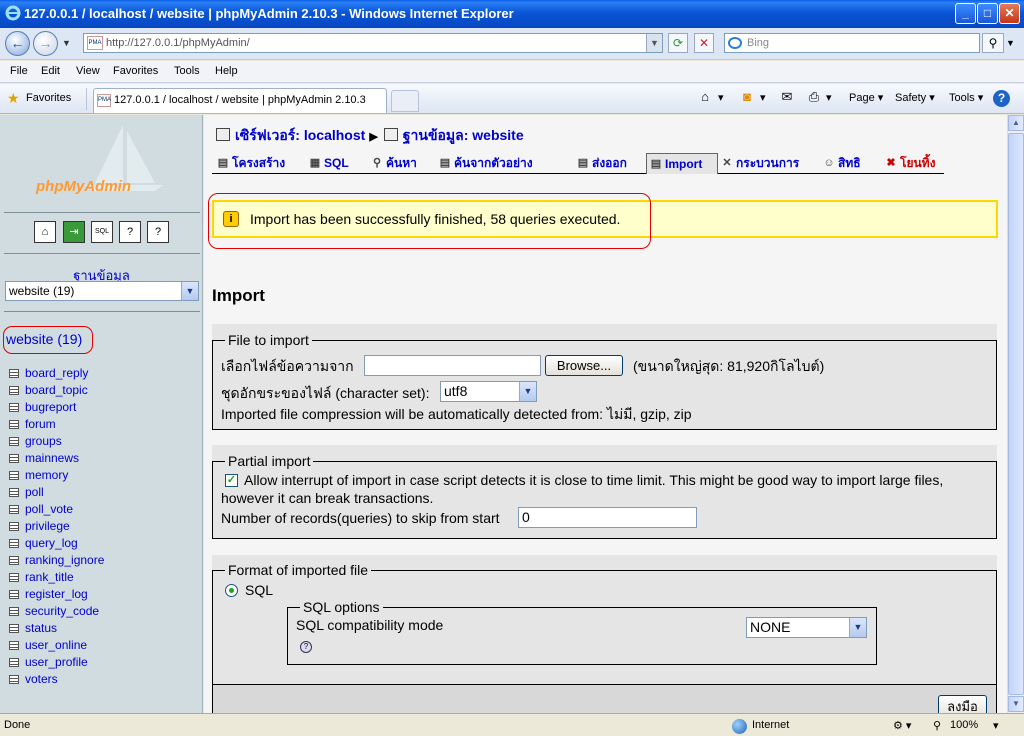 Image resolution: width=1024 pixels, height=736 pixels. I want to click on refresh-button: ⟳, so click(678, 43).